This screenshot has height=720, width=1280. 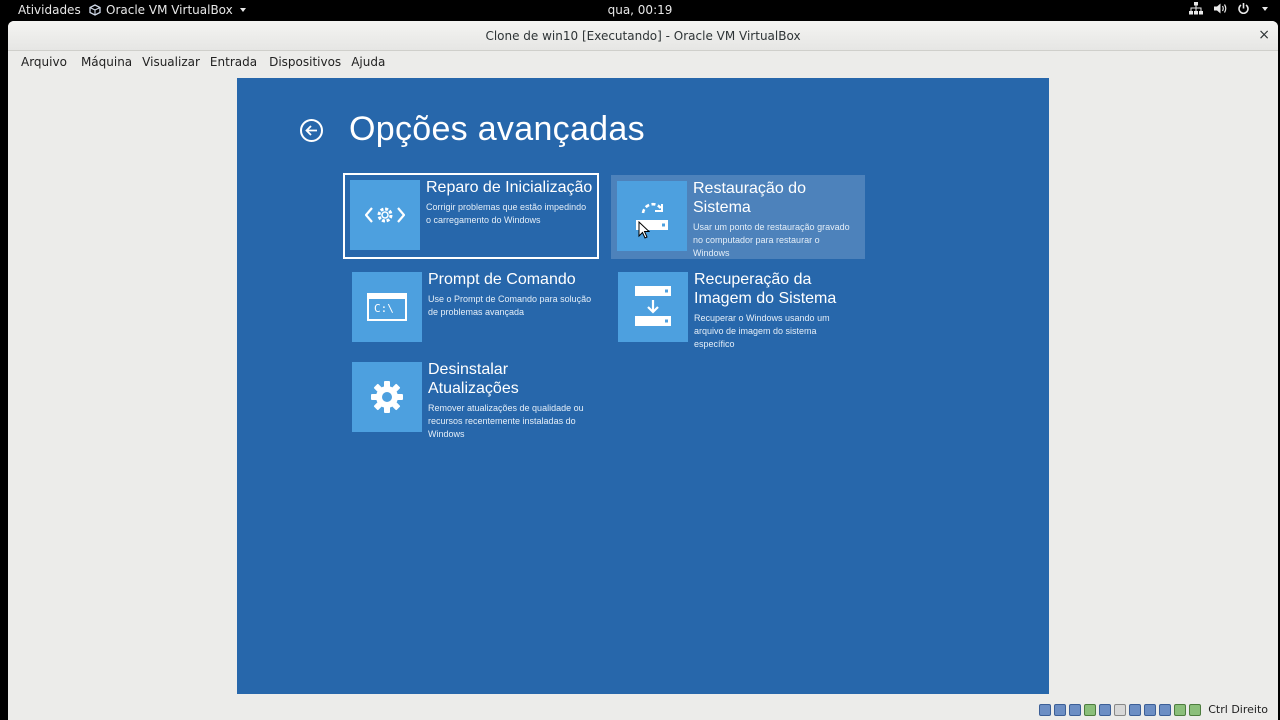 What do you see at coordinates (368, 62) in the screenshot?
I see `menu-ajuda: Ajuda` at bounding box center [368, 62].